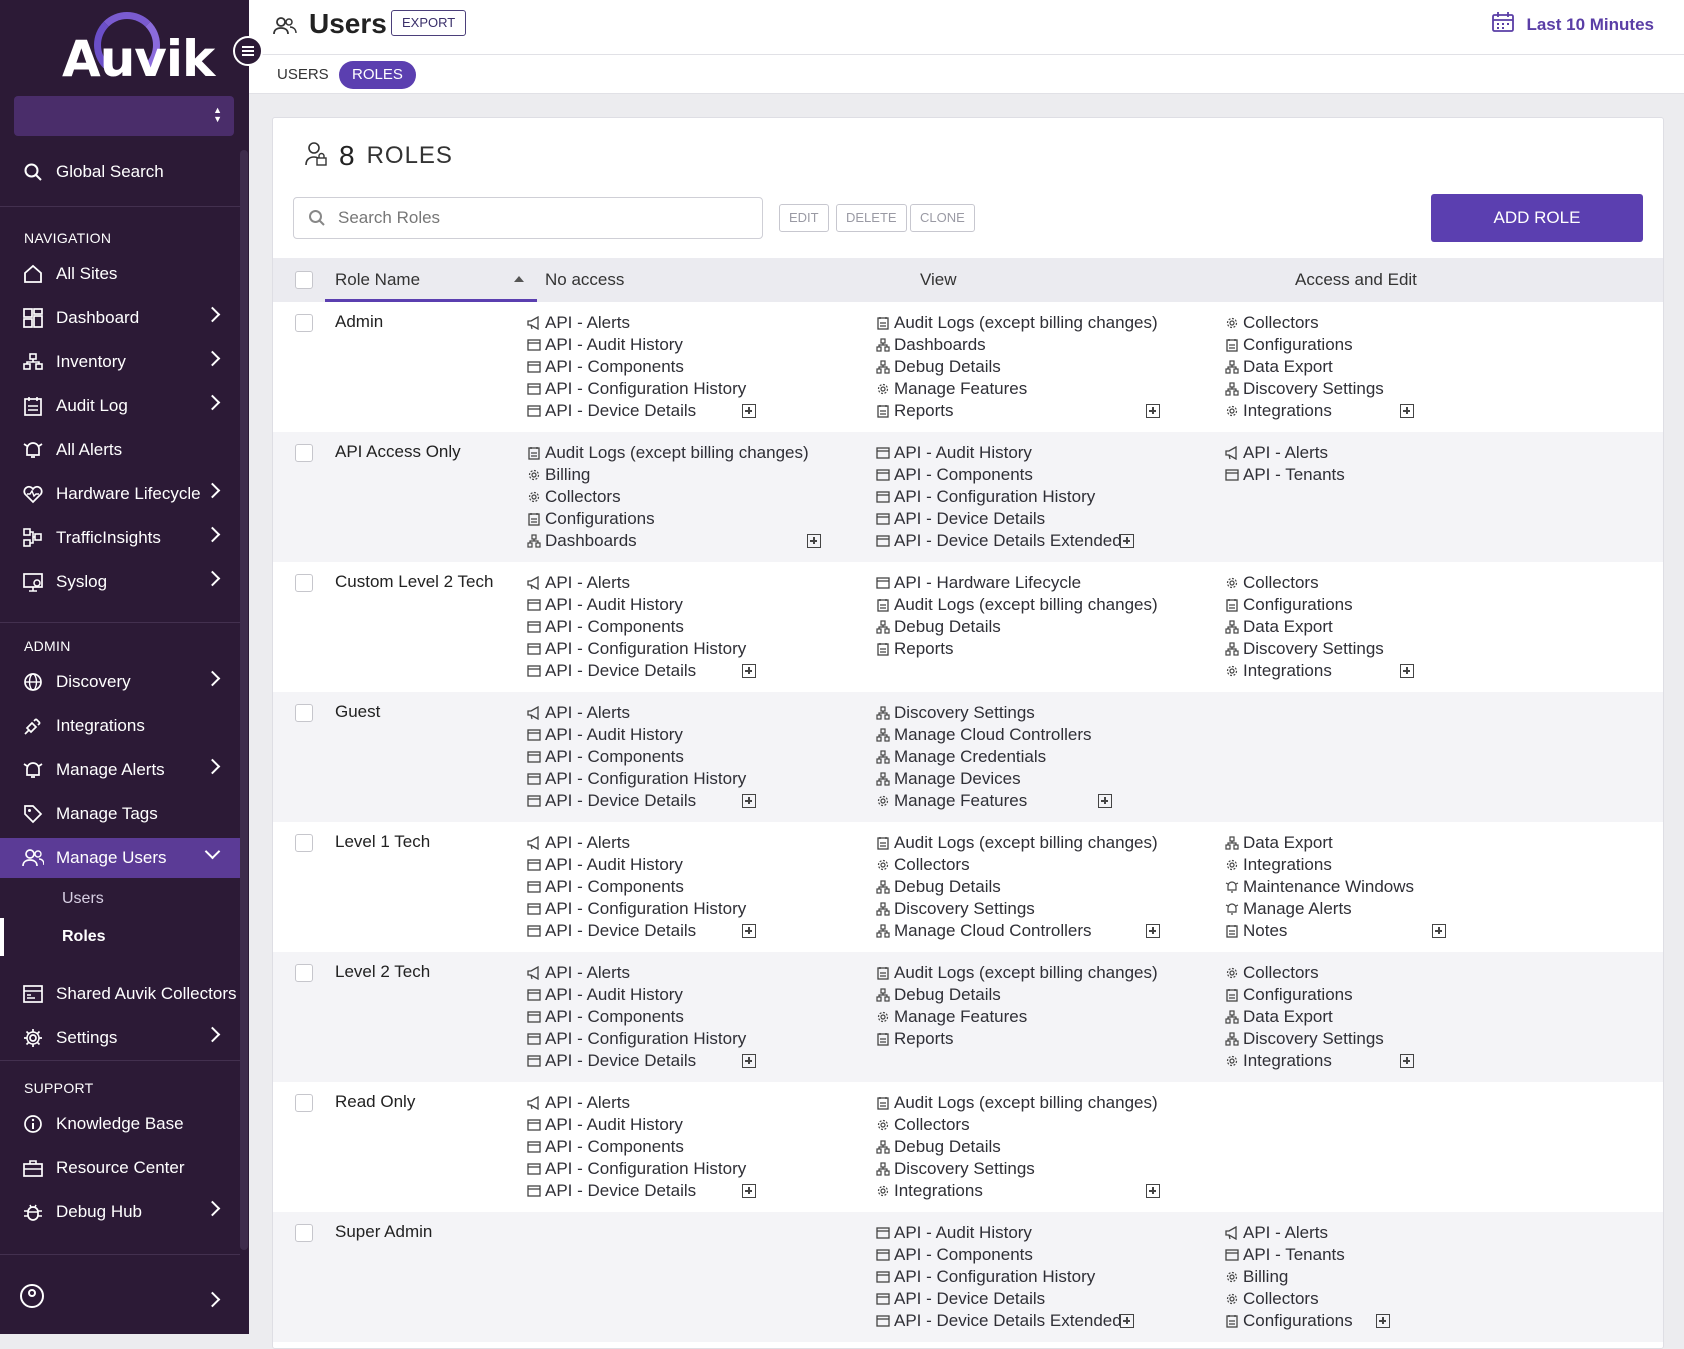 Image resolution: width=1684 pixels, height=1349 pixels. What do you see at coordinates (584, 280) in the screenshot?
I see `column-no-access: No access` at bounding box center [584, 280].